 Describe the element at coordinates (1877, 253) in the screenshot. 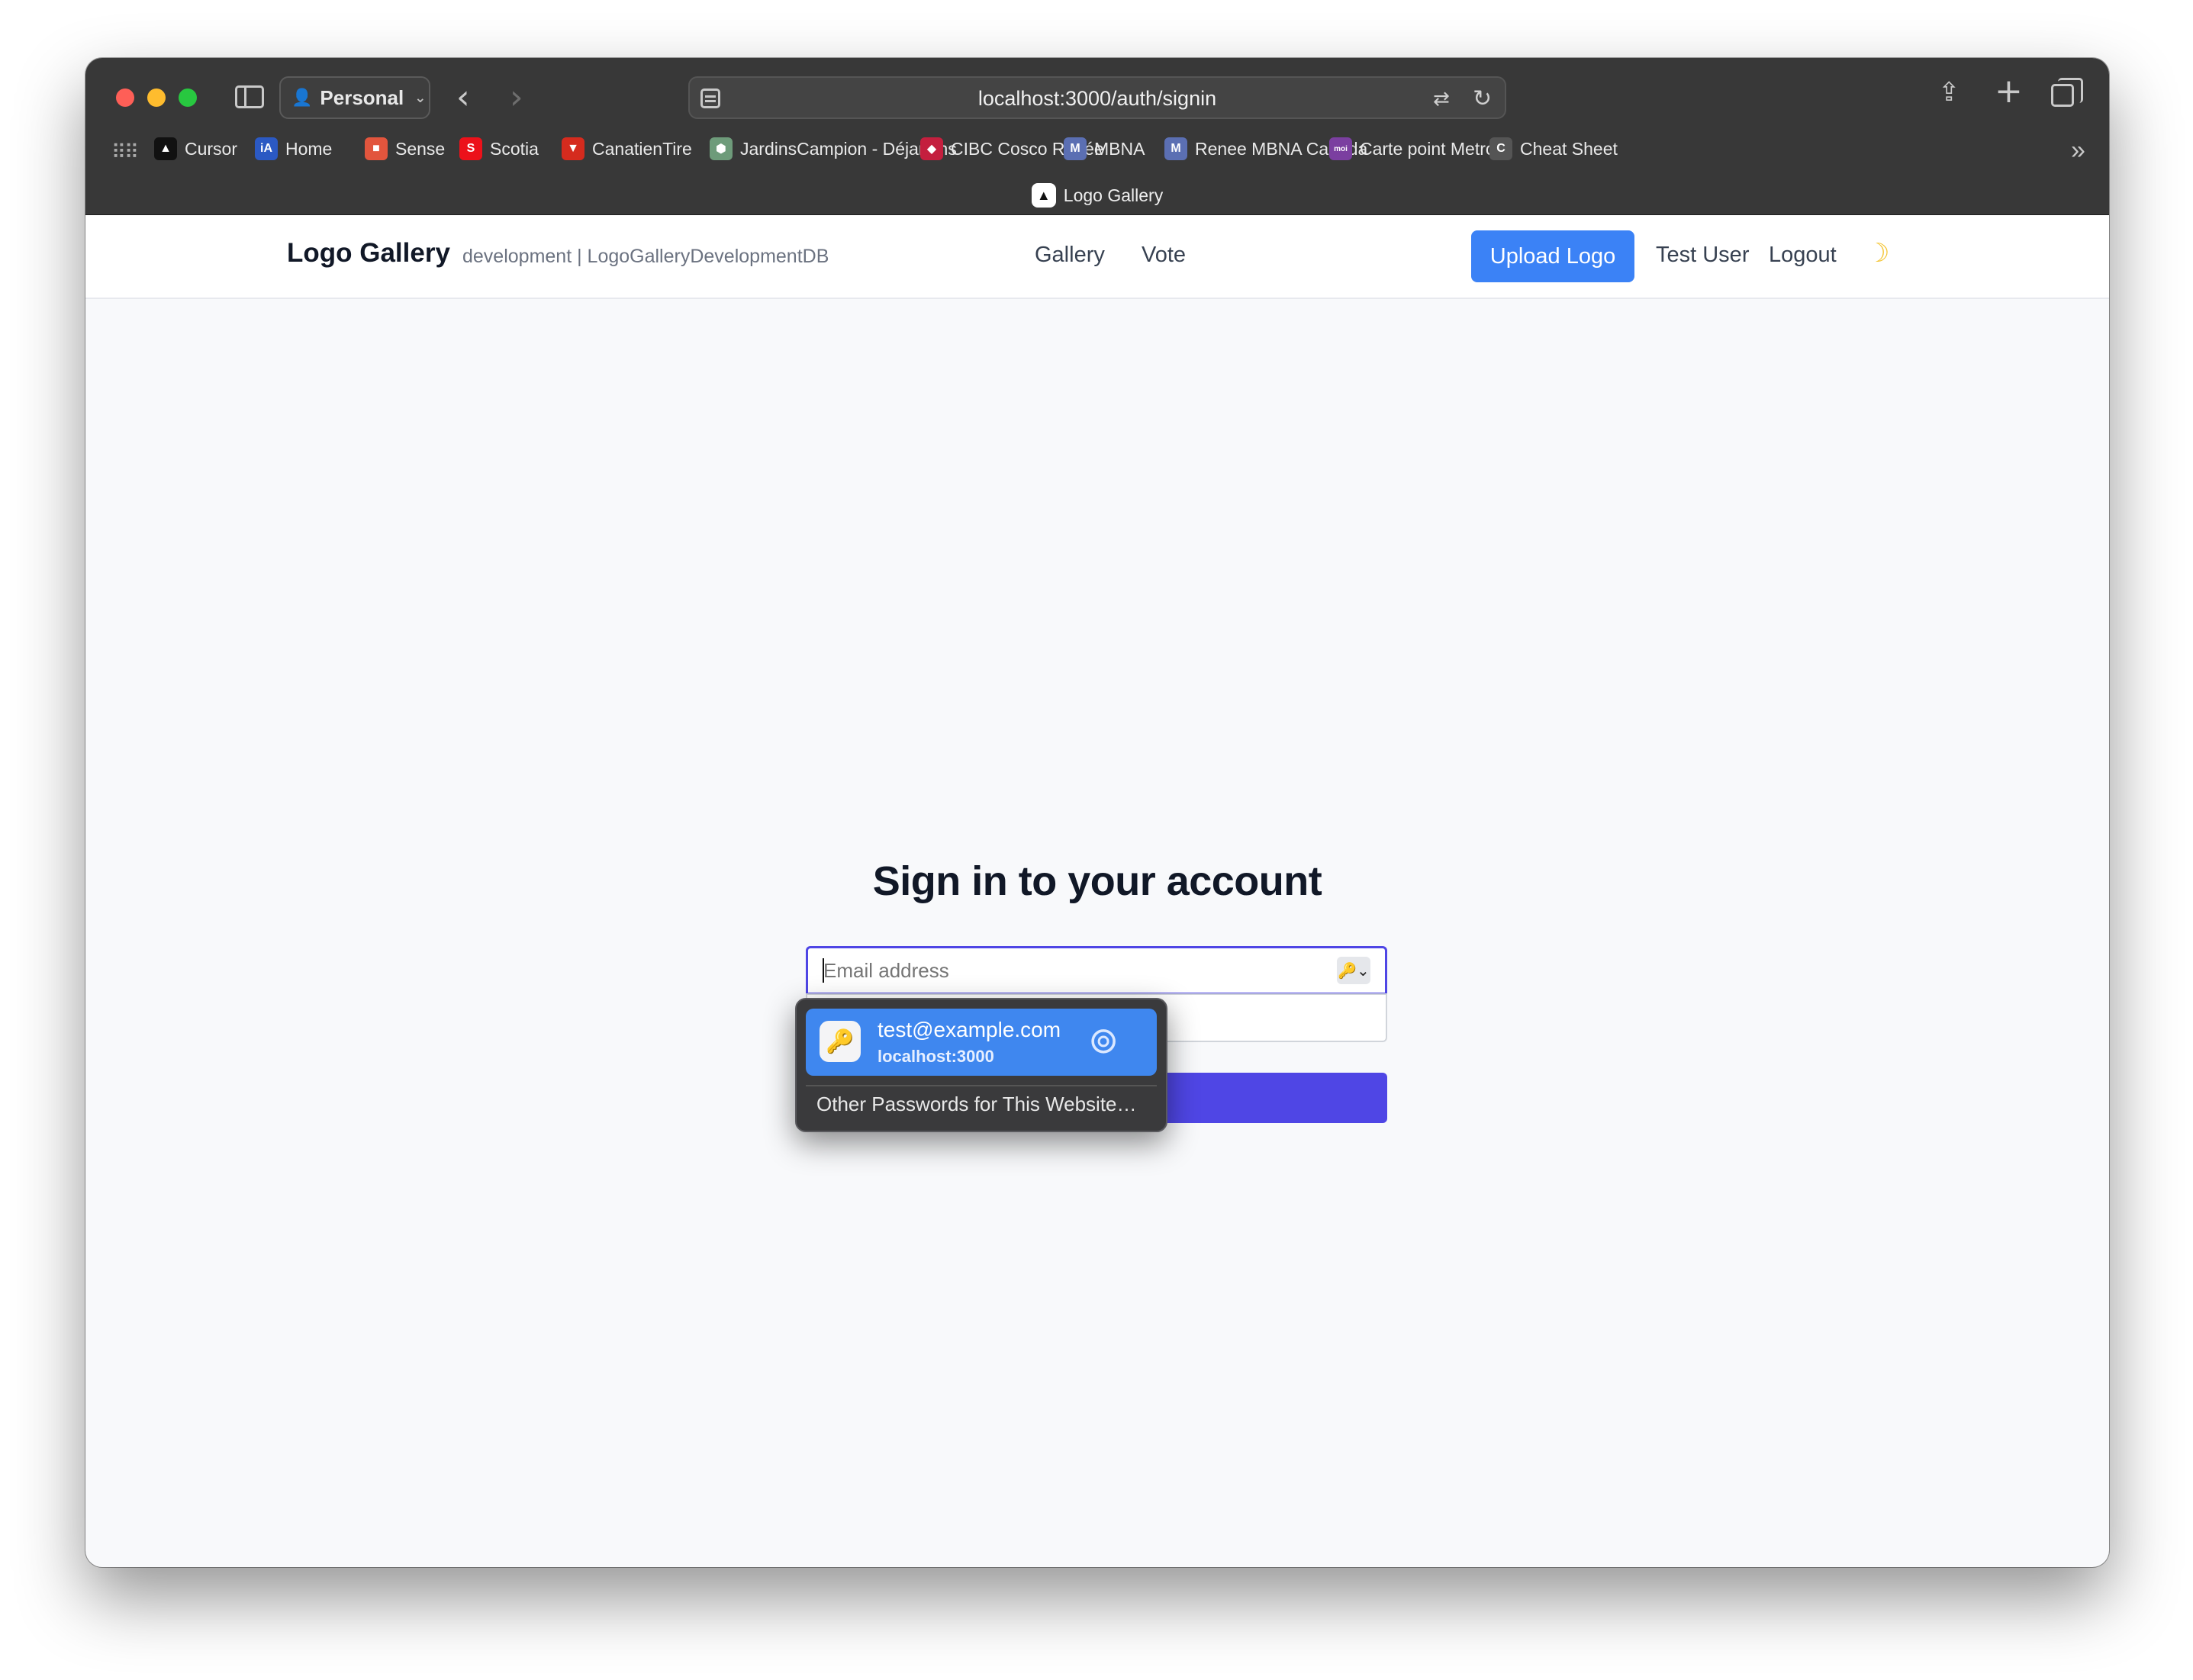

I see `moon-icon: ☽` at that location.